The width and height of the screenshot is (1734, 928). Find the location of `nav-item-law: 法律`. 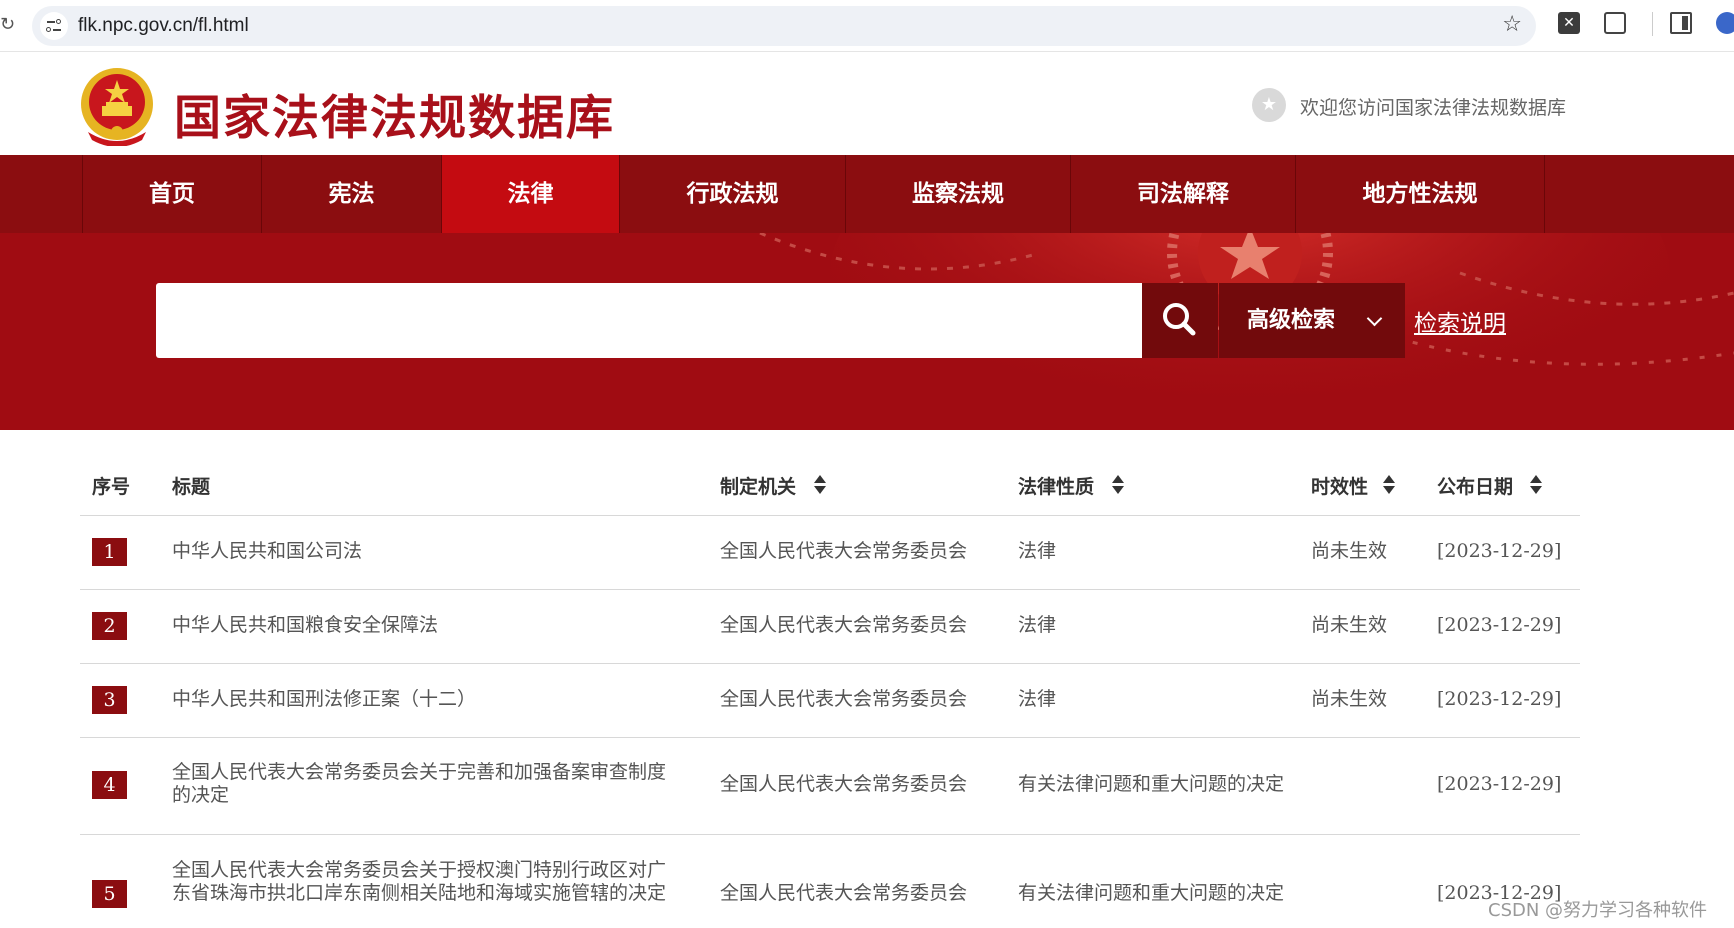

nav-item-law: 法律 is located at coordinates (530, 194).